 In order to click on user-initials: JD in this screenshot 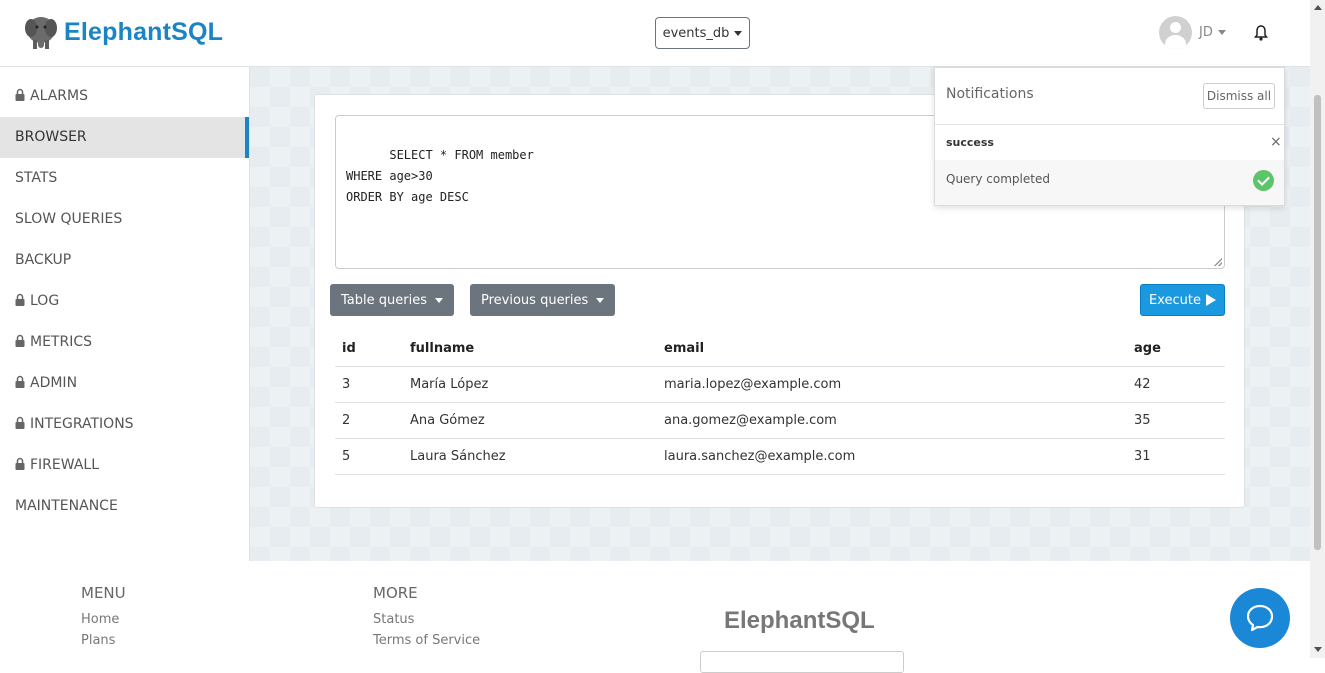, I will do `click(1206, 32)`.